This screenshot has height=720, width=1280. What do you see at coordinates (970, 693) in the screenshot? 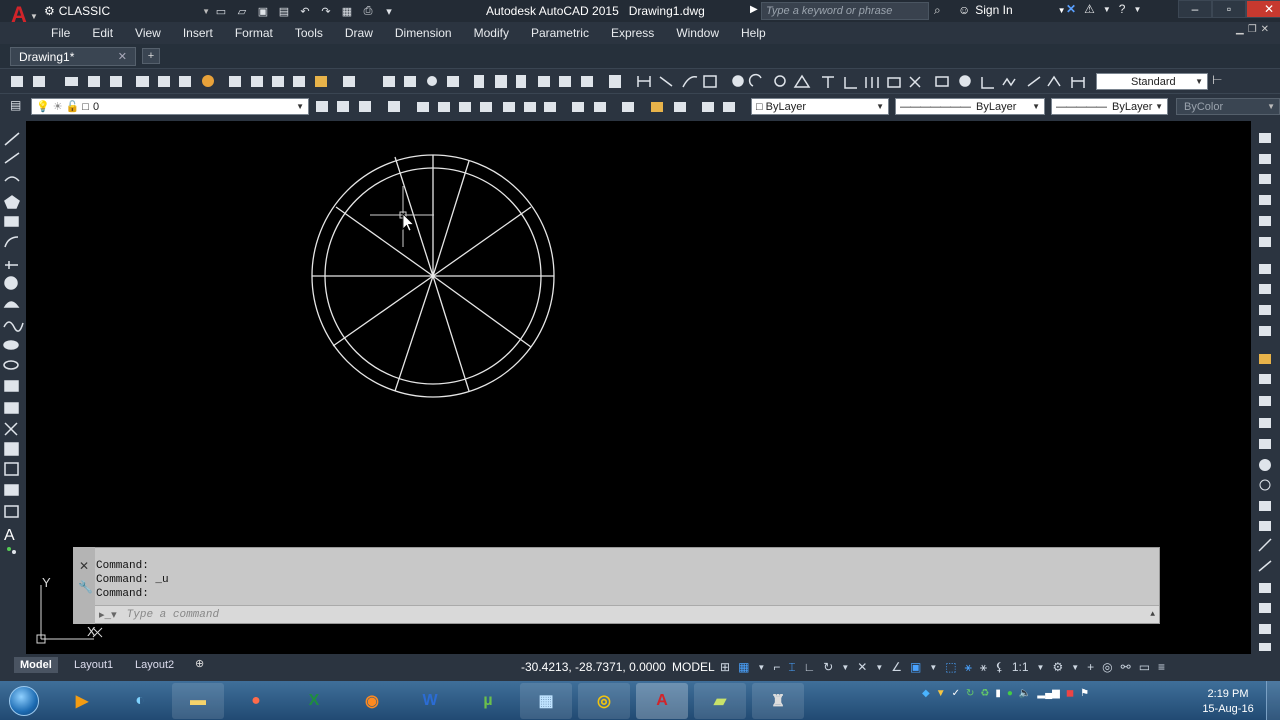
I see `sync-tray-icon: ↻` at bounding box center [970, 693].